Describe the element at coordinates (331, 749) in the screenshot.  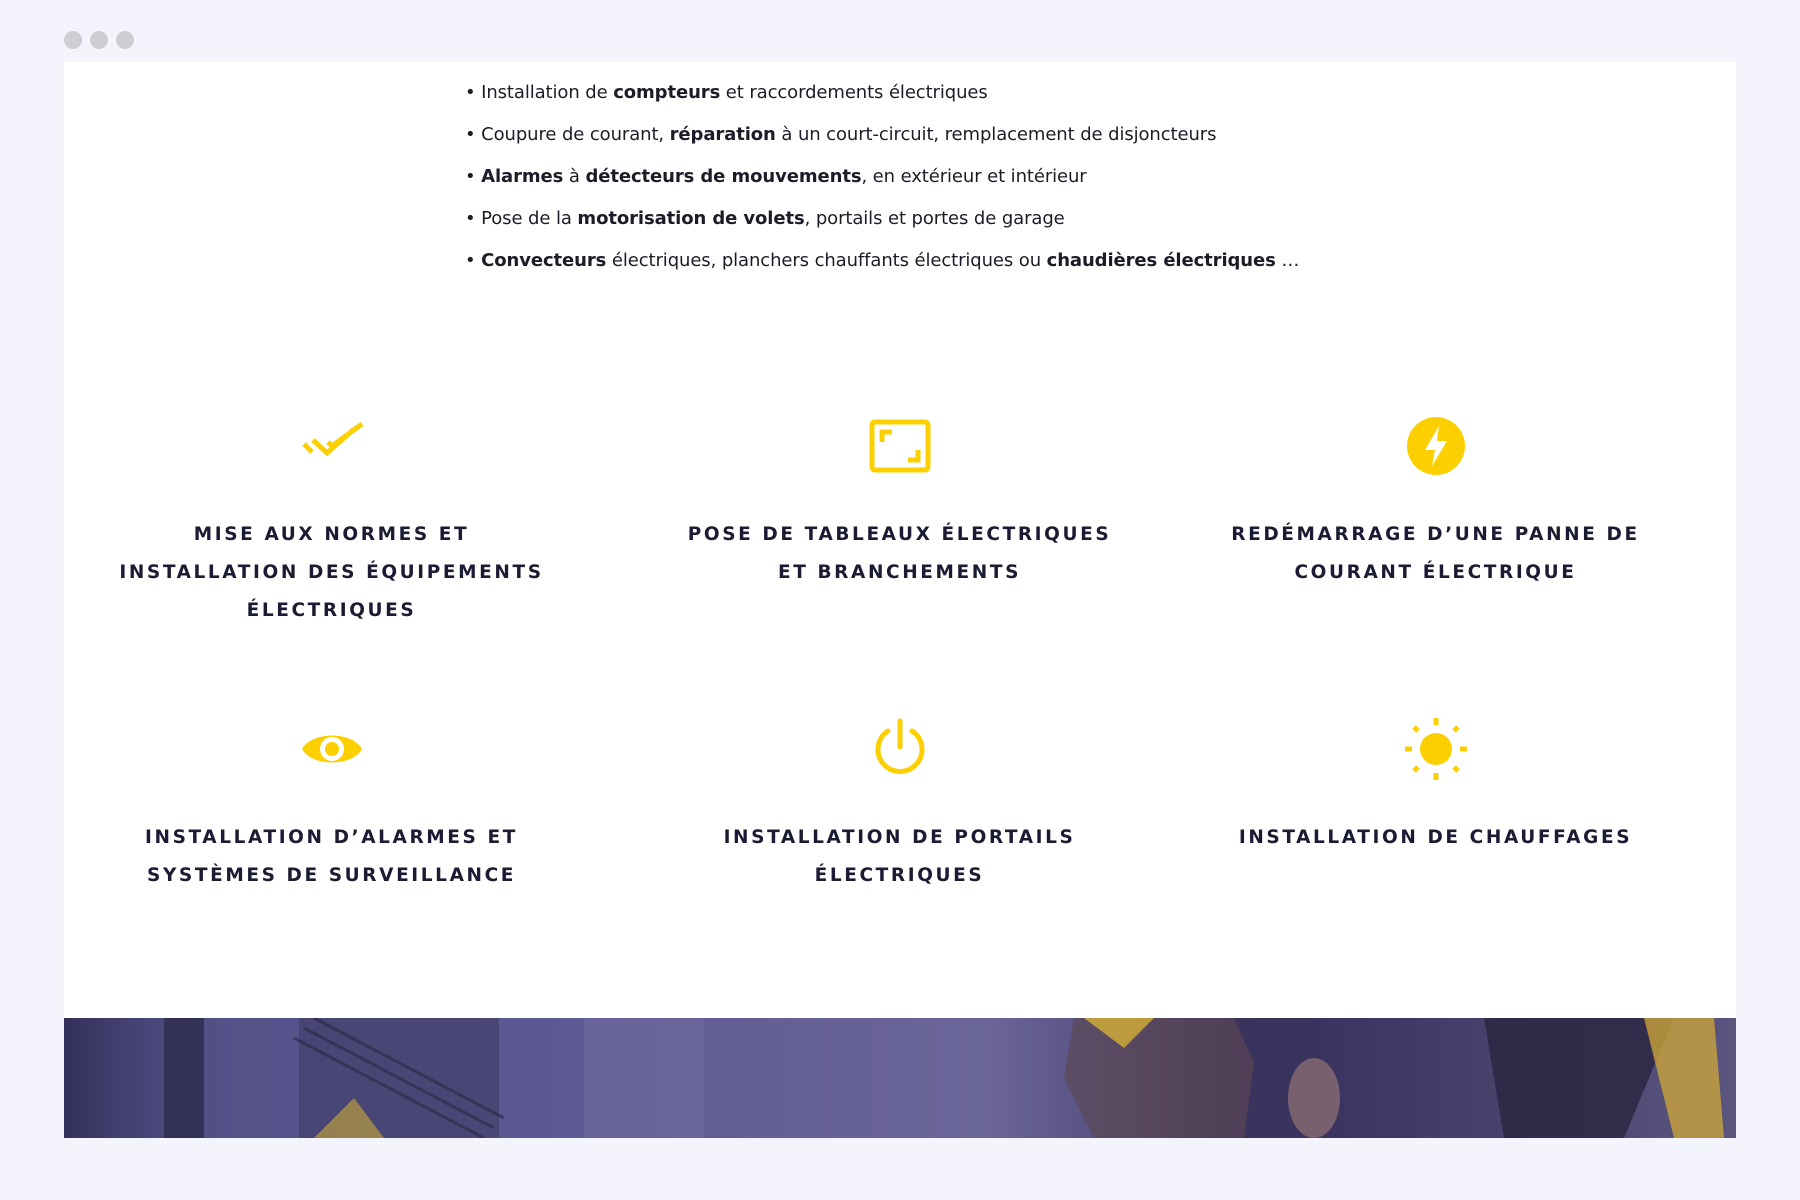
I see `eye-icon` at that location.